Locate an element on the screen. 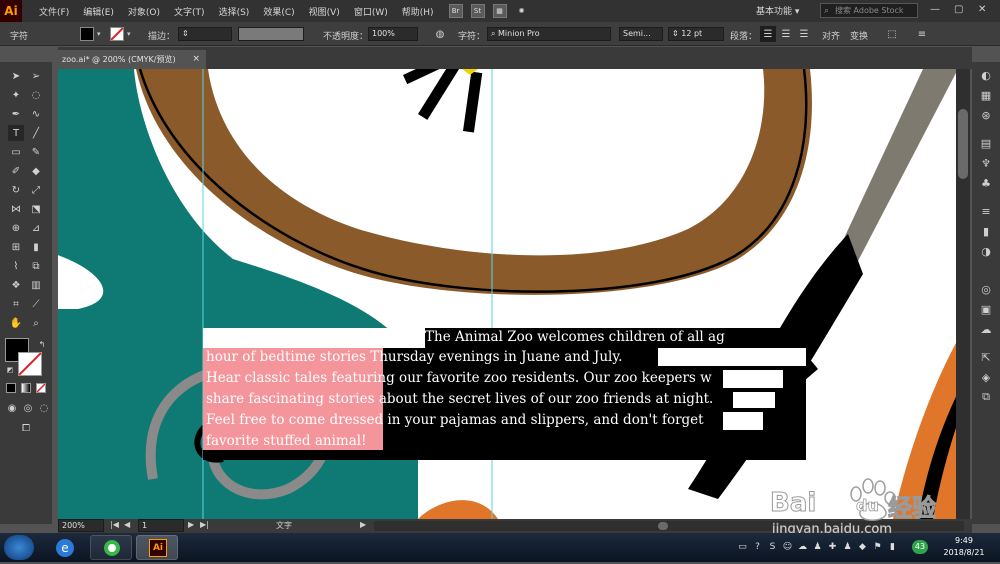 This screenshot has height=564, width=1000. free-transform-tool-icon: ⬔ is located at coordinates (36, 209).